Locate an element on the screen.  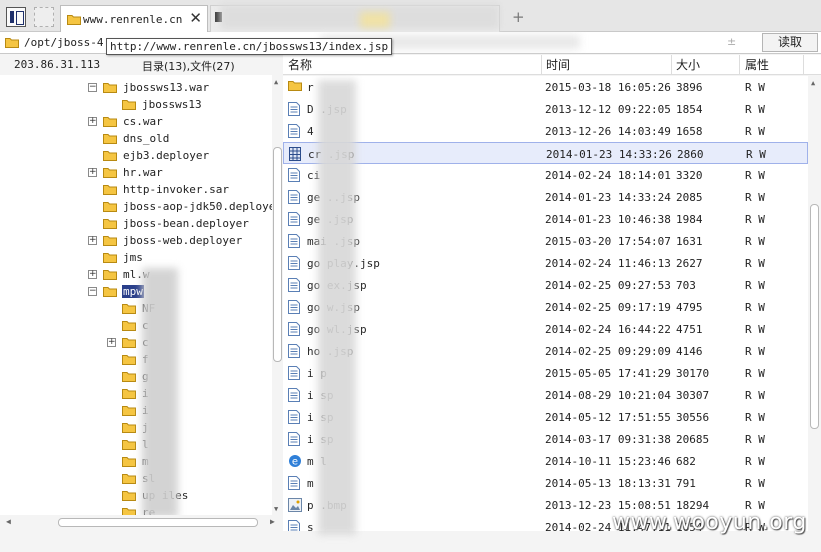
file-row: go wl.jsp2014-02-24 16:44:224751R W is located at coordinates (545, 329).